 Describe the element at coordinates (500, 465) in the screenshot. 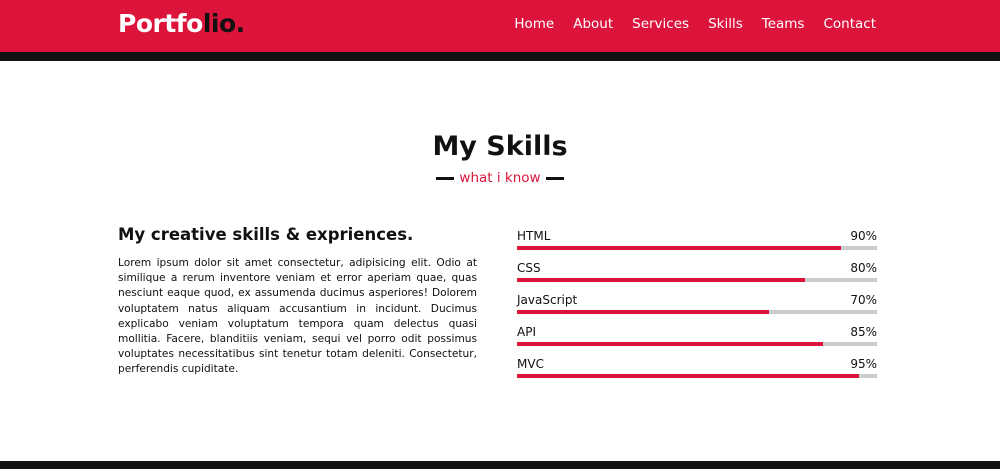

I see `footer-strip` at that location.